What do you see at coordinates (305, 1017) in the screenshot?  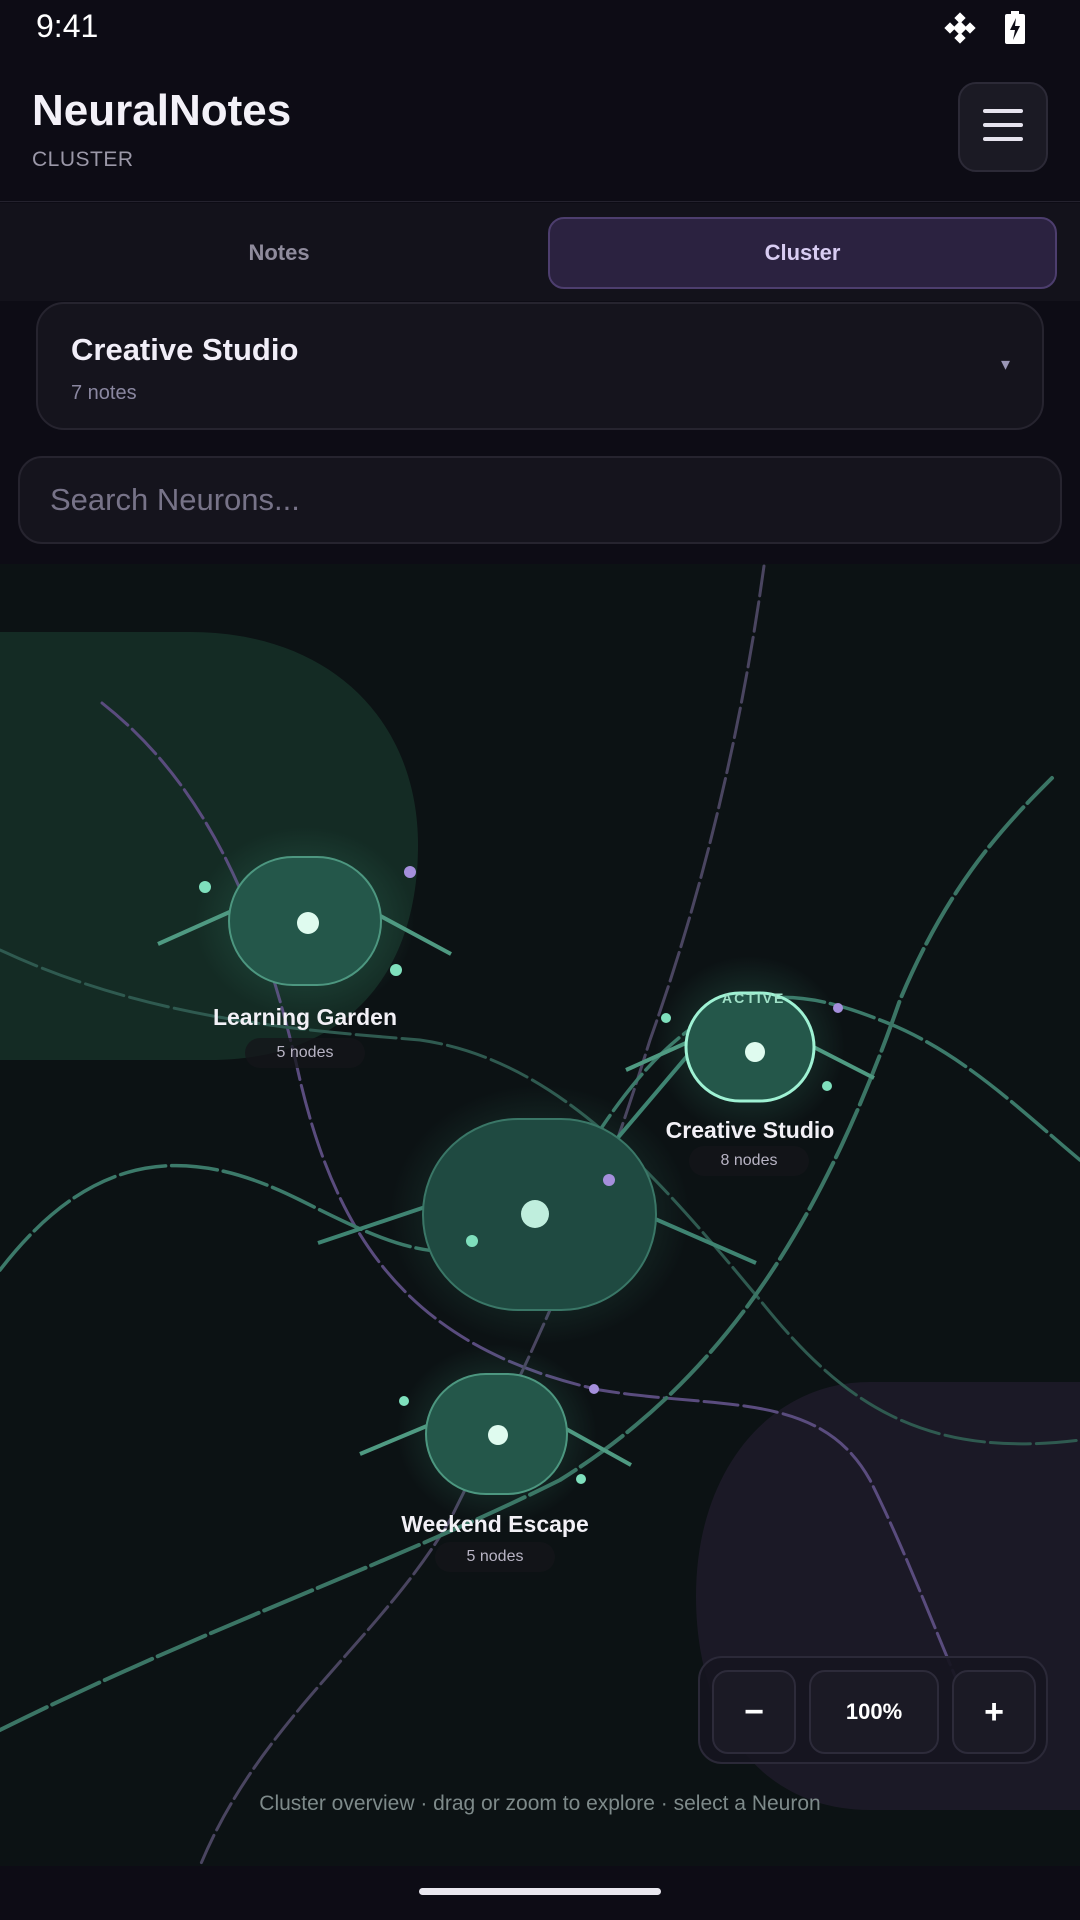 I see `neuron-label-learning-garden: Learning Garden` at bounding box center [305, 1017].